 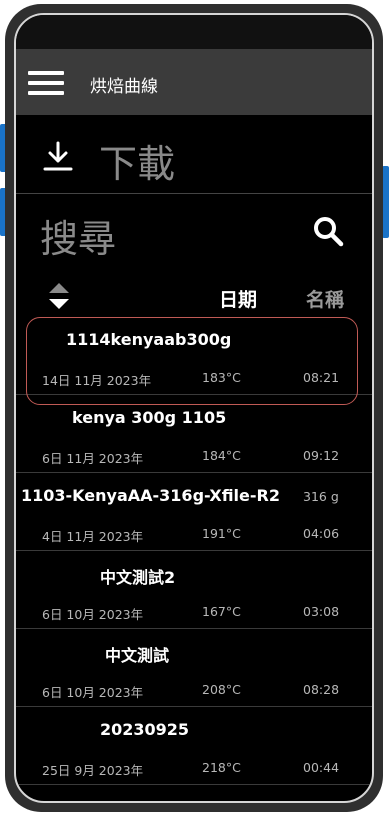 I want to click on status-bar, so click(x=194, y=32).